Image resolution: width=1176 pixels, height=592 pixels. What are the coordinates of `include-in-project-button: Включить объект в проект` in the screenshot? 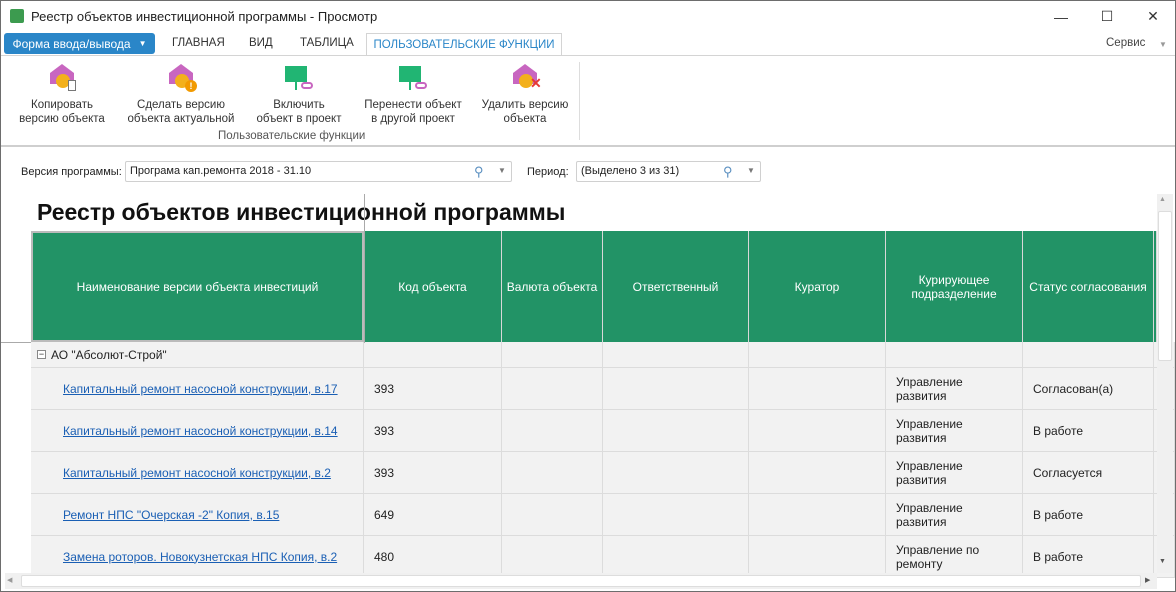 It's located at (299, 94).